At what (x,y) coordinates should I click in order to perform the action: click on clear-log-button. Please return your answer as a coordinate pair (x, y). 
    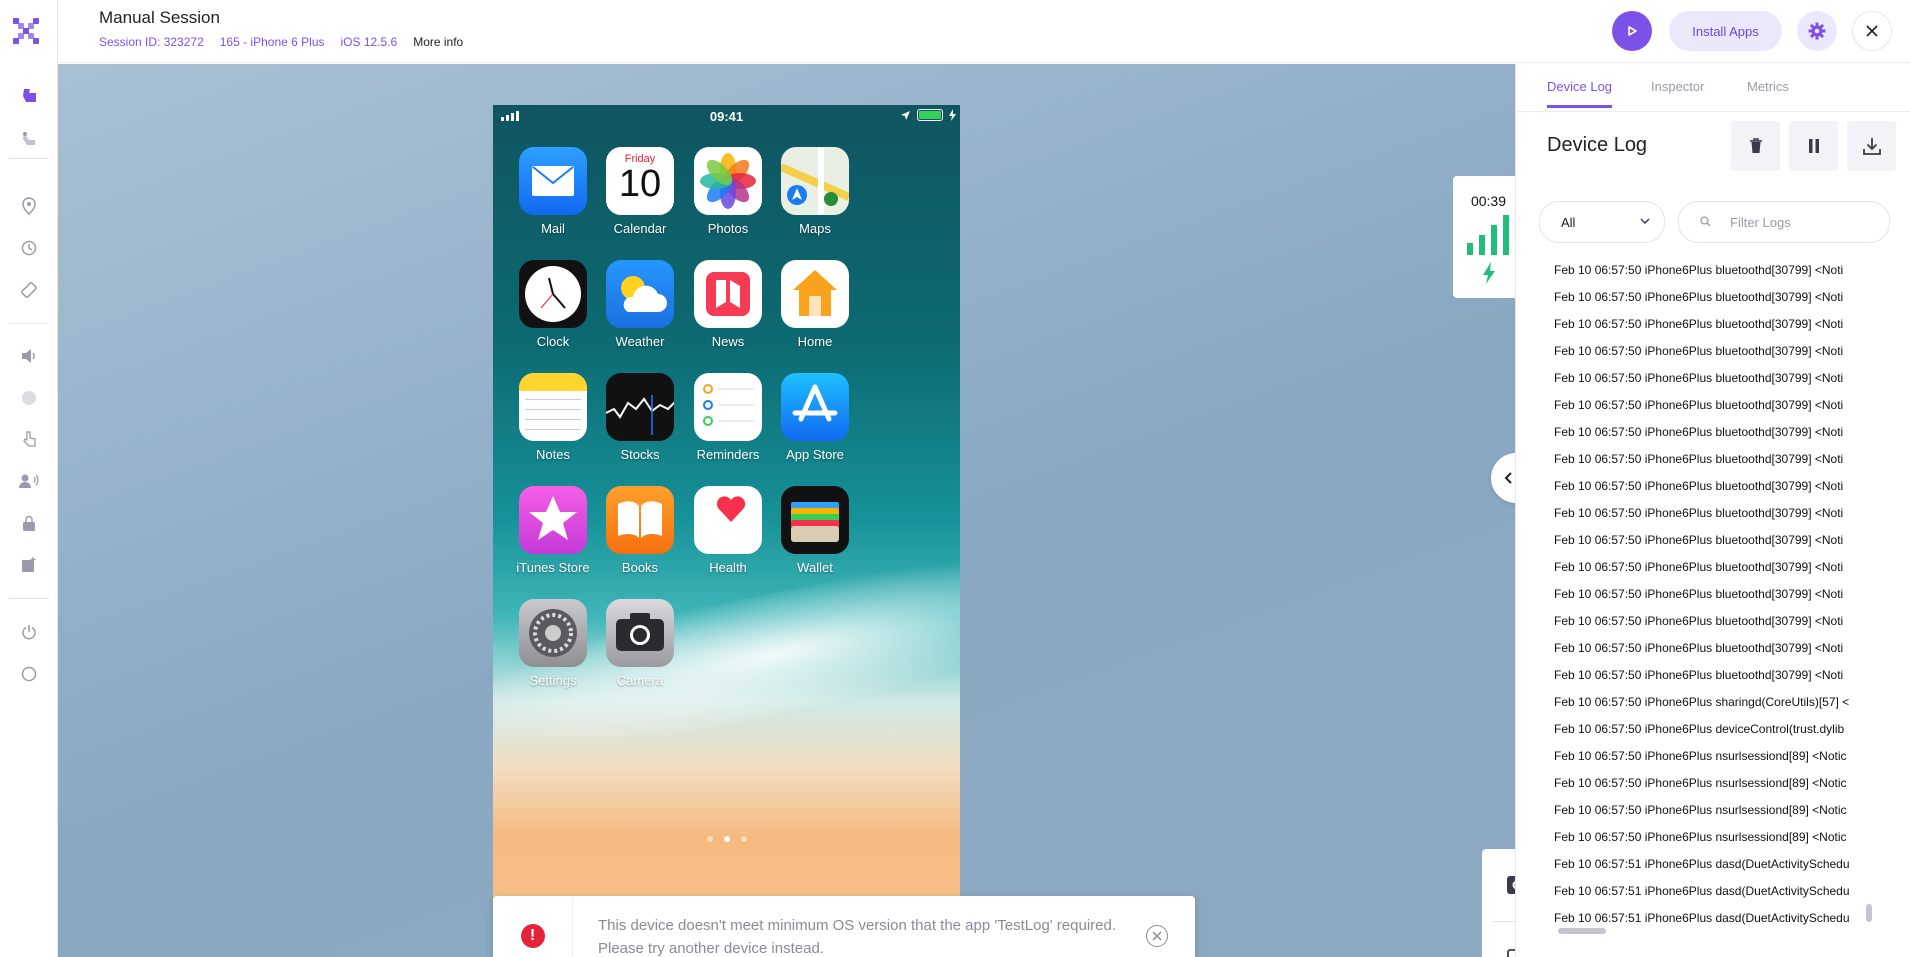
    Looking at the image, I should click on (1755, 146).